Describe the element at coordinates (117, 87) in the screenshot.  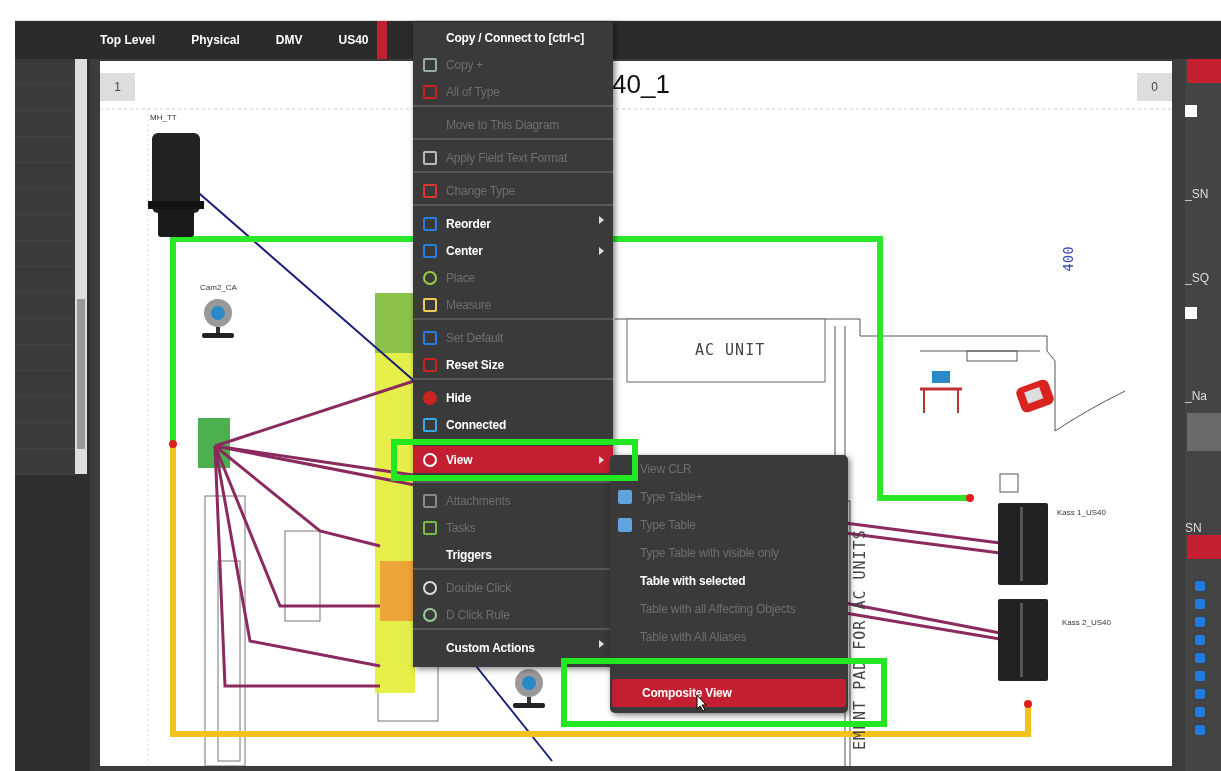
I see `page-number: 1` at that location.